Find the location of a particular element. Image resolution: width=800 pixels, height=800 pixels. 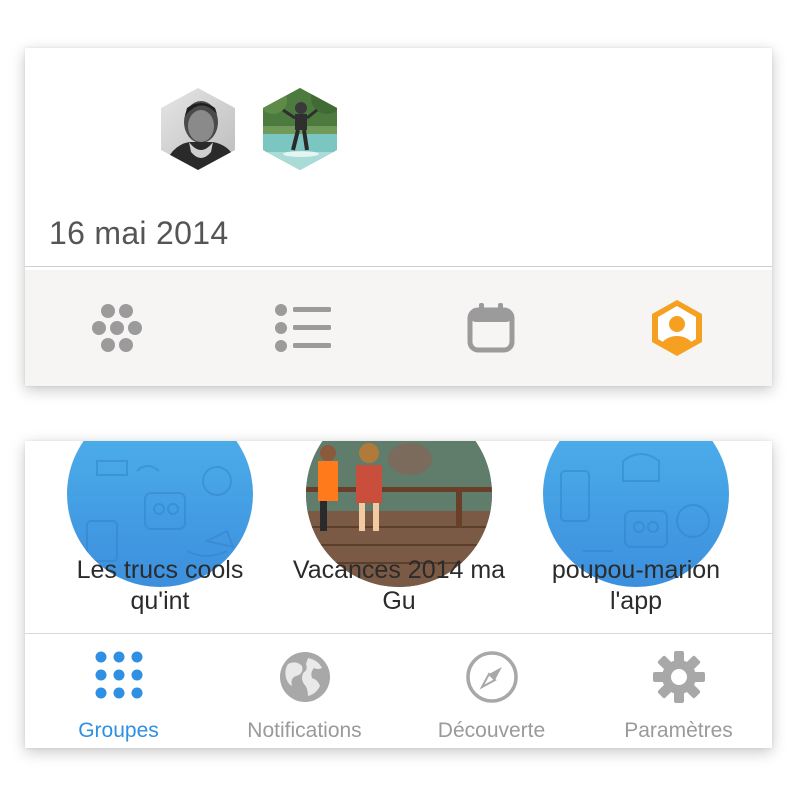

group-title: poupou-marion l'app is located at coordinates (636, 585).